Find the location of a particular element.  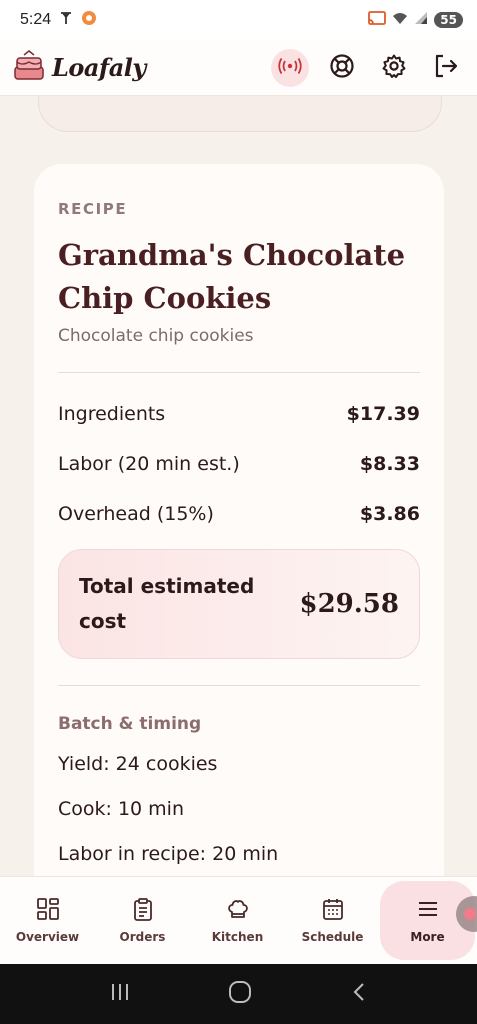

recipe-subtitle: Chocolate chip cookies is located at coordinates (156, 336).